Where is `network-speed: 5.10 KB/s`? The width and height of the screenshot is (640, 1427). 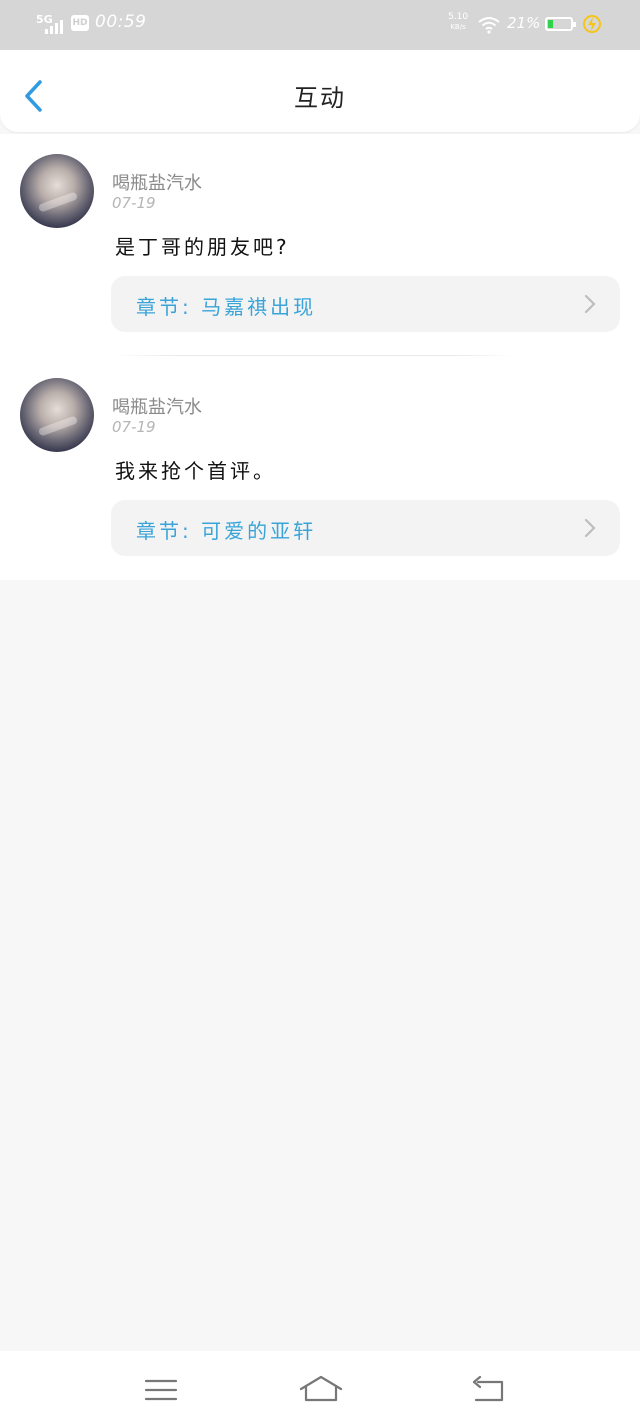 network-speed: 5.10 KB/s is located at coordinates (458, 22).